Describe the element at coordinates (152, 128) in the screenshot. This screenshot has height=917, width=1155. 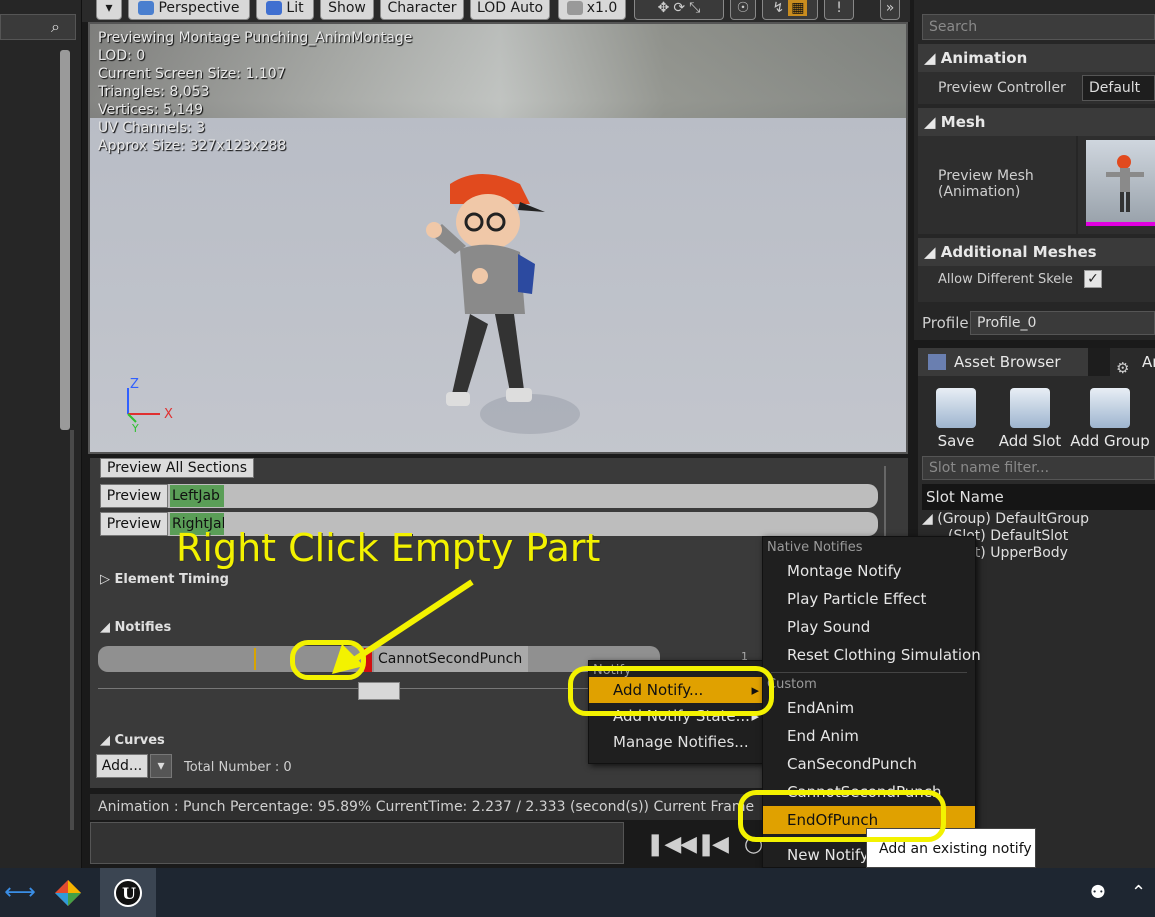
I see `viewport-info-line: UV Channels: 3` at that location.